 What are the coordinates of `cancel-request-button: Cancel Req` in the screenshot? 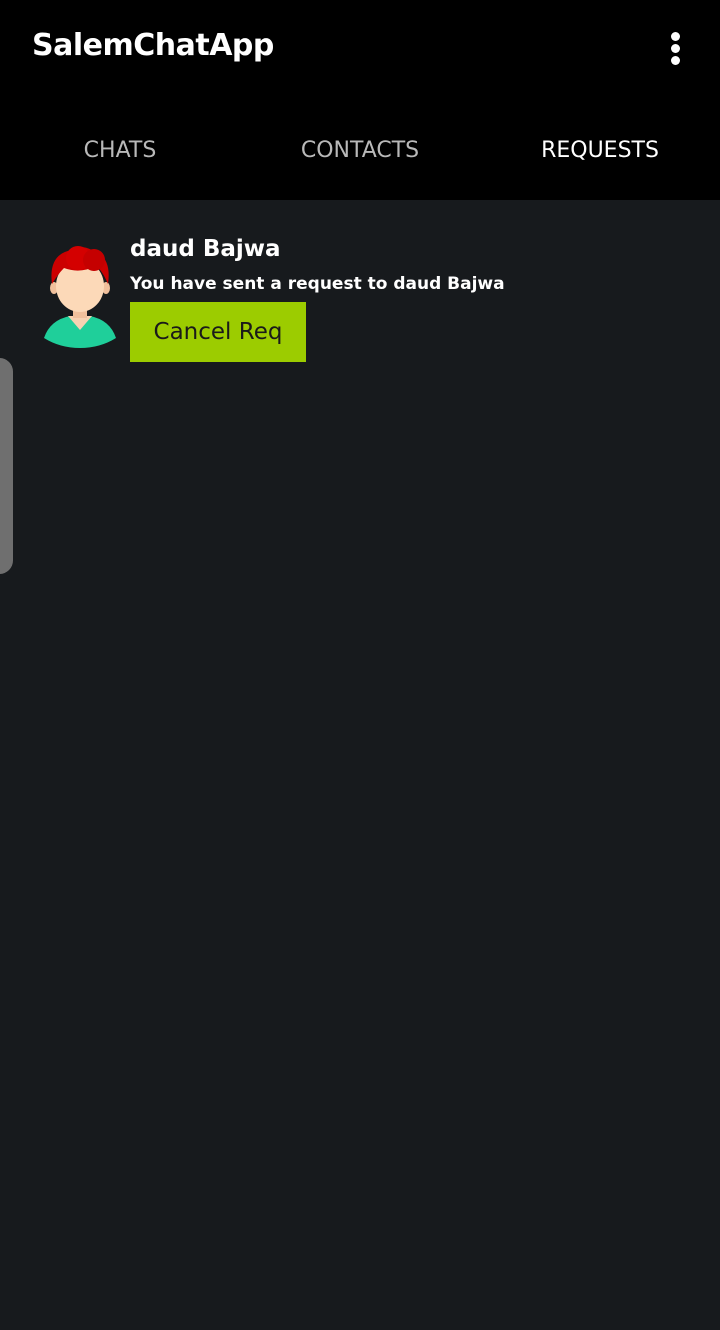 It's located at (218, 332).